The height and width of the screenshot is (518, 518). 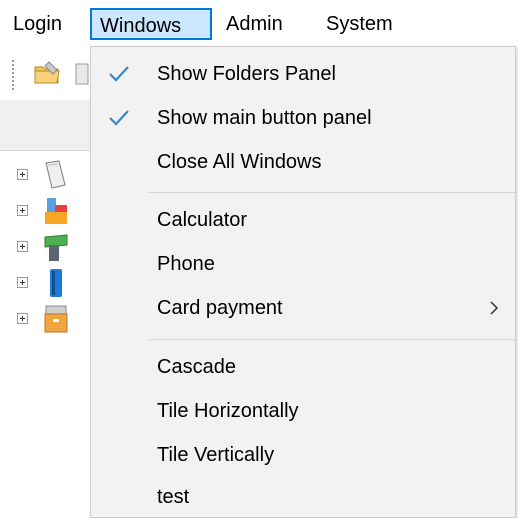 I want to click on menu-item-calculator: Calculator, so click(x=303, y=220).